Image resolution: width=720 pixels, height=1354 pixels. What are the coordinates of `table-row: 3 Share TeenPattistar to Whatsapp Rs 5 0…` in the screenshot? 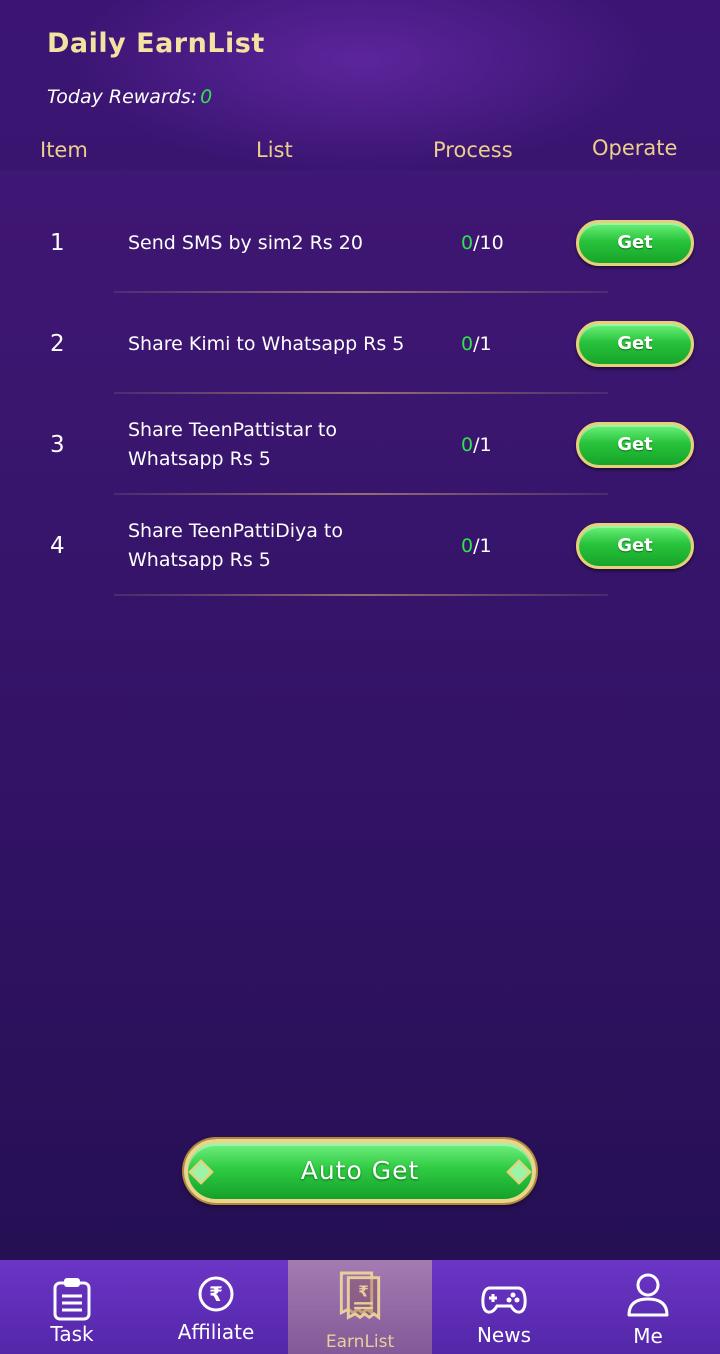 It's located at (360, 445).